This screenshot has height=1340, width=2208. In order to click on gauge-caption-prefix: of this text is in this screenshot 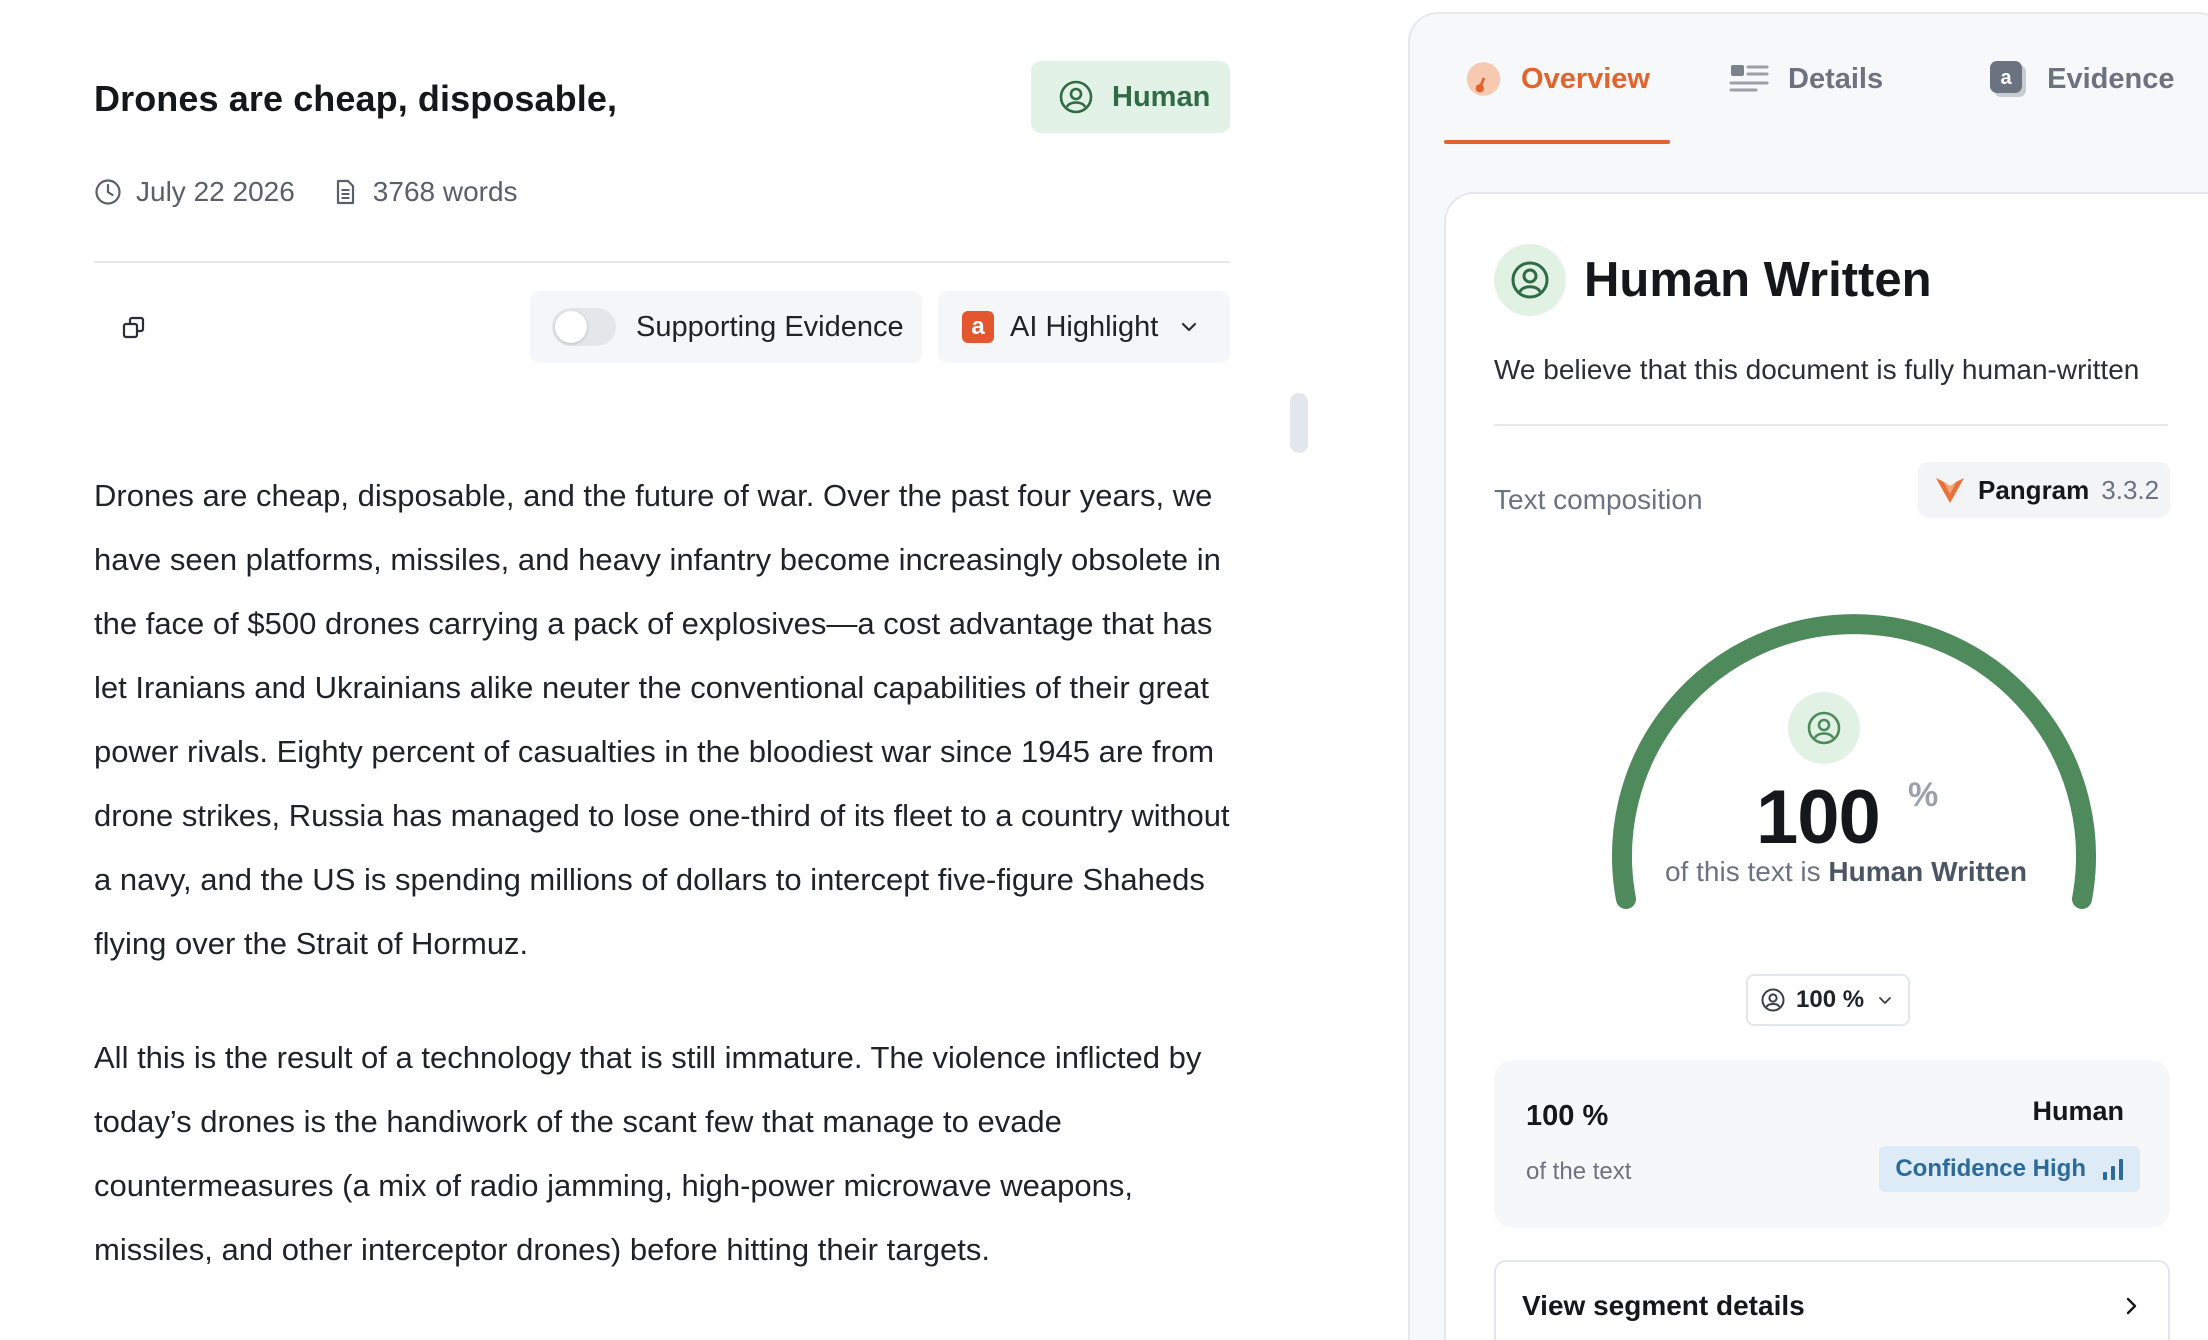, I will do `click(1746, 871)`.